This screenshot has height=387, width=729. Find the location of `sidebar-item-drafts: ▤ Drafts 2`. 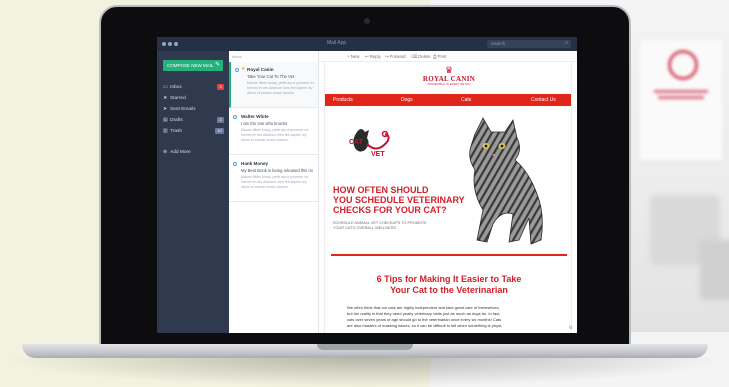

sidebar-item-drafts: ▤ Drafts 2 is located at coordinates (193, 120).